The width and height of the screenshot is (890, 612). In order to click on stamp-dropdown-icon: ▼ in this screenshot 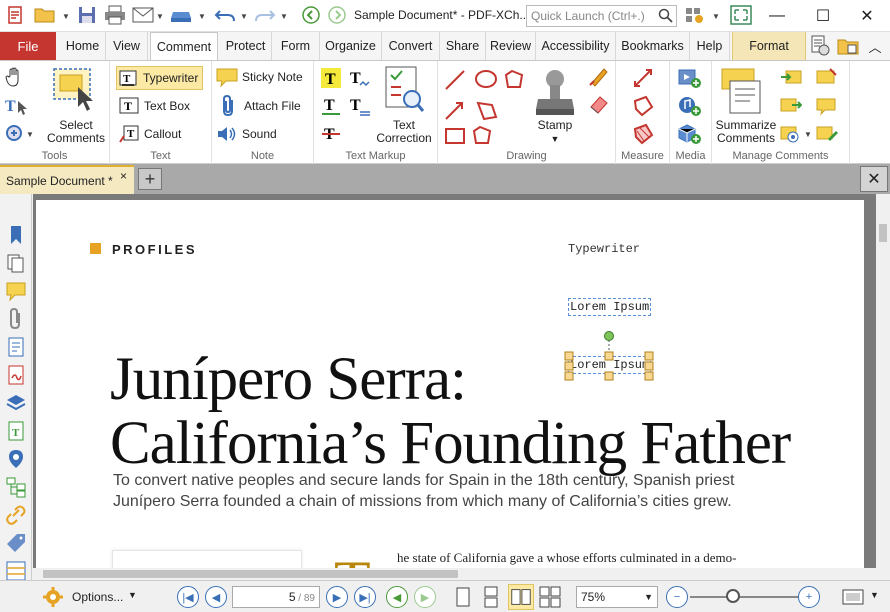, I will do `click(555, 139)`.